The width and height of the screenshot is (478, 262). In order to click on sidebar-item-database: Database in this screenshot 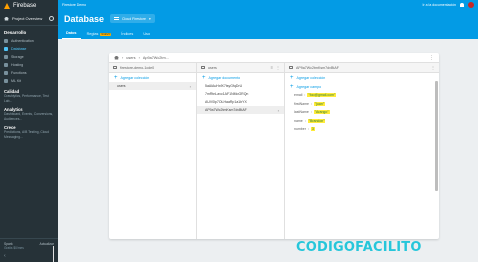, I will do `click(29, 49)`.